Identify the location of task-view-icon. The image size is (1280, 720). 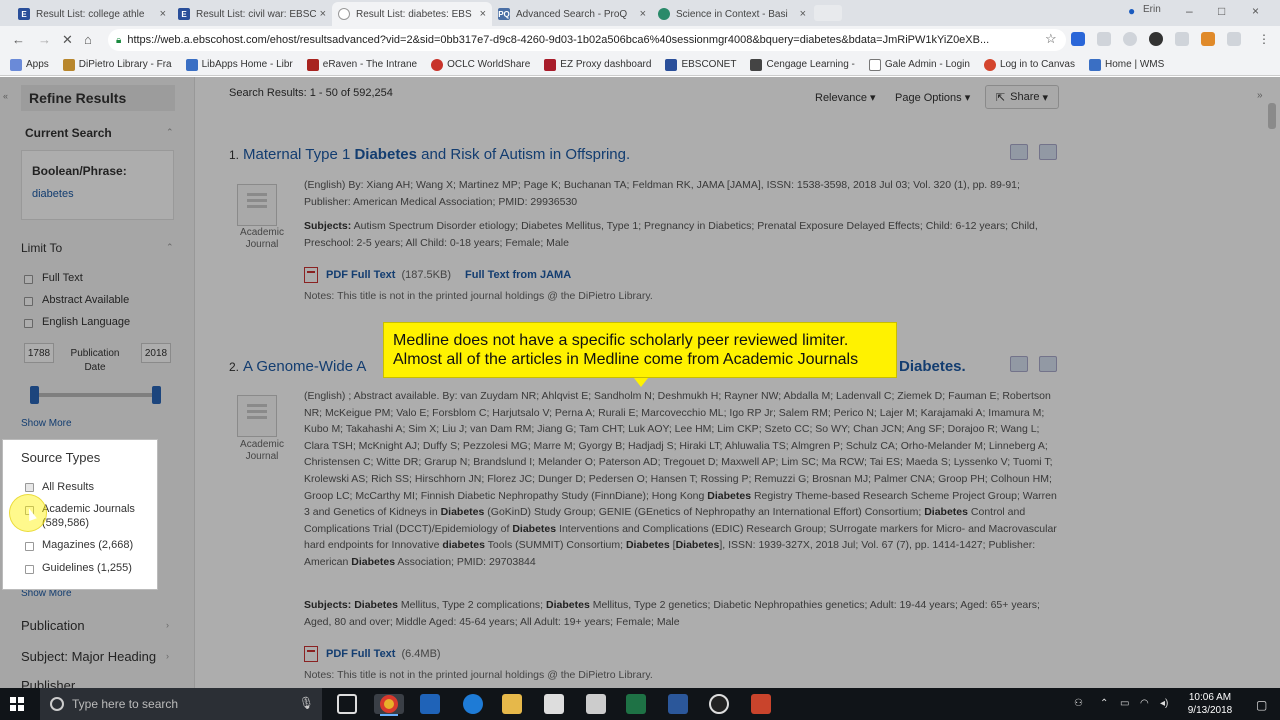
(347, 704).